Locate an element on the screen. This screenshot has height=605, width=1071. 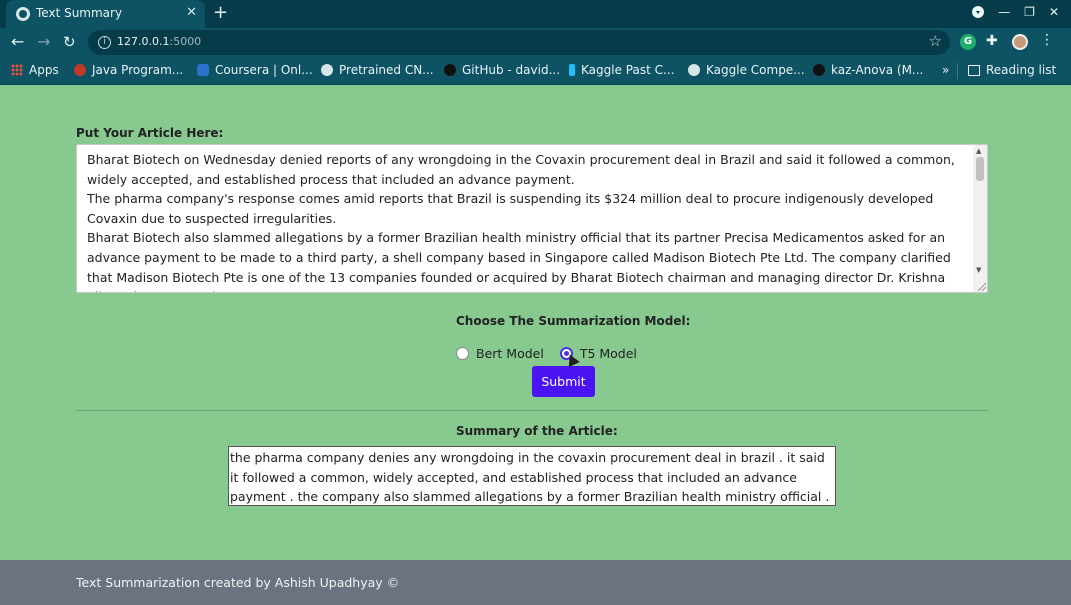
textarea-scrollbar: ▲ ▼ is located at coordinates (980, 218).